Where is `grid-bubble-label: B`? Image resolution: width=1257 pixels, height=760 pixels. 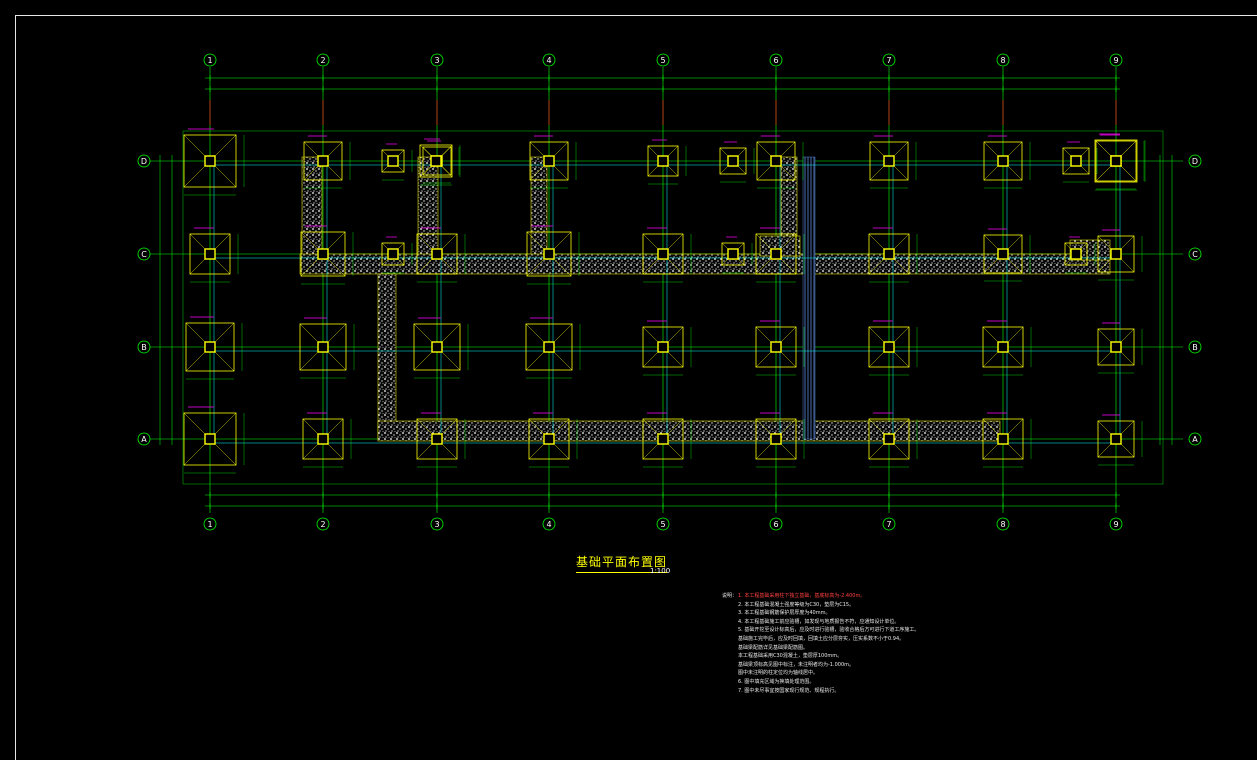
grid-bubble-label: B is located at coordinates (144, 347).